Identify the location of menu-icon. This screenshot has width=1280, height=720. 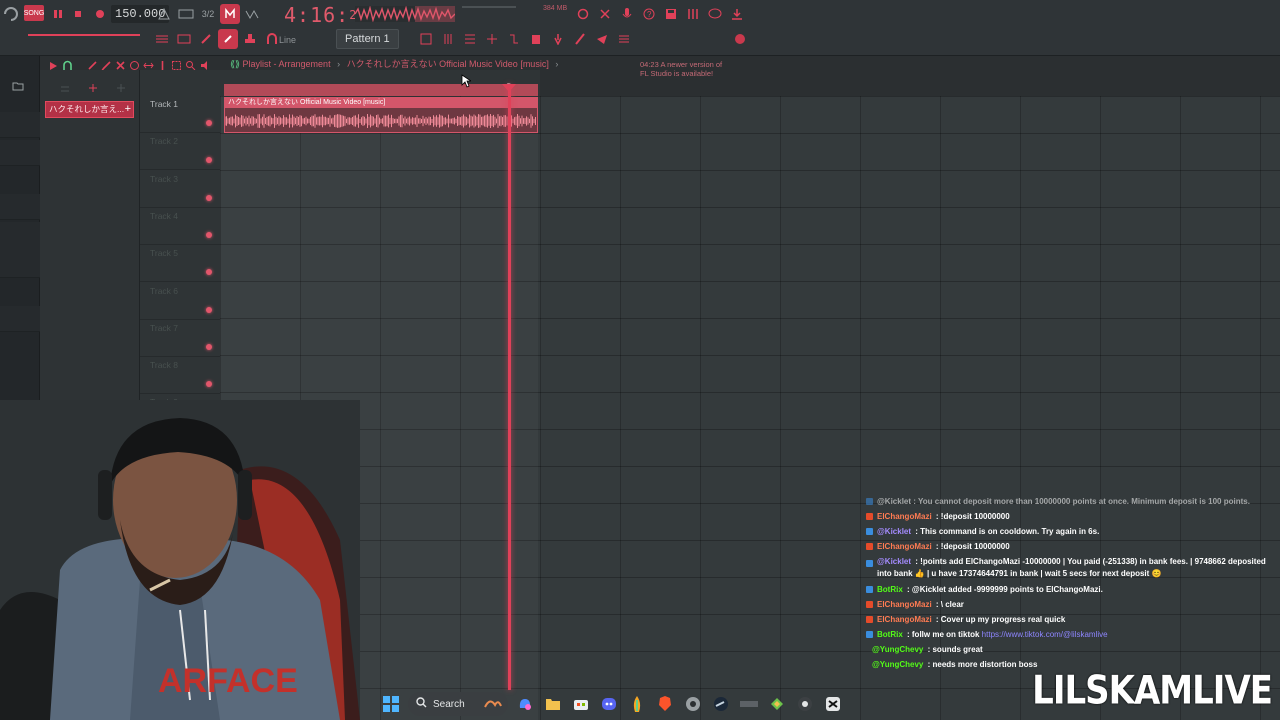
(624, 39).